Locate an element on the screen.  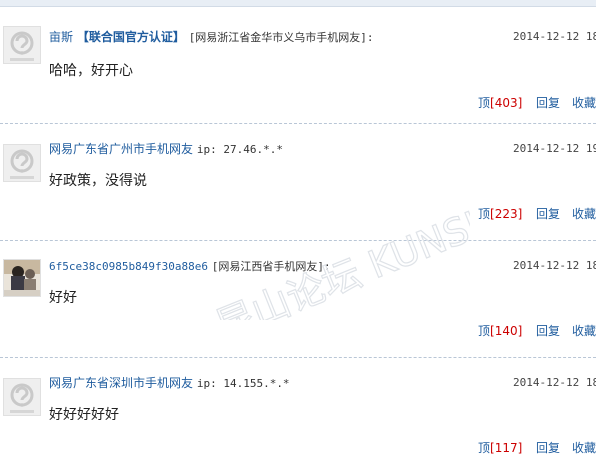
username-link: 网易广东省广州市手机网友 is located at coordinates (121, 149).